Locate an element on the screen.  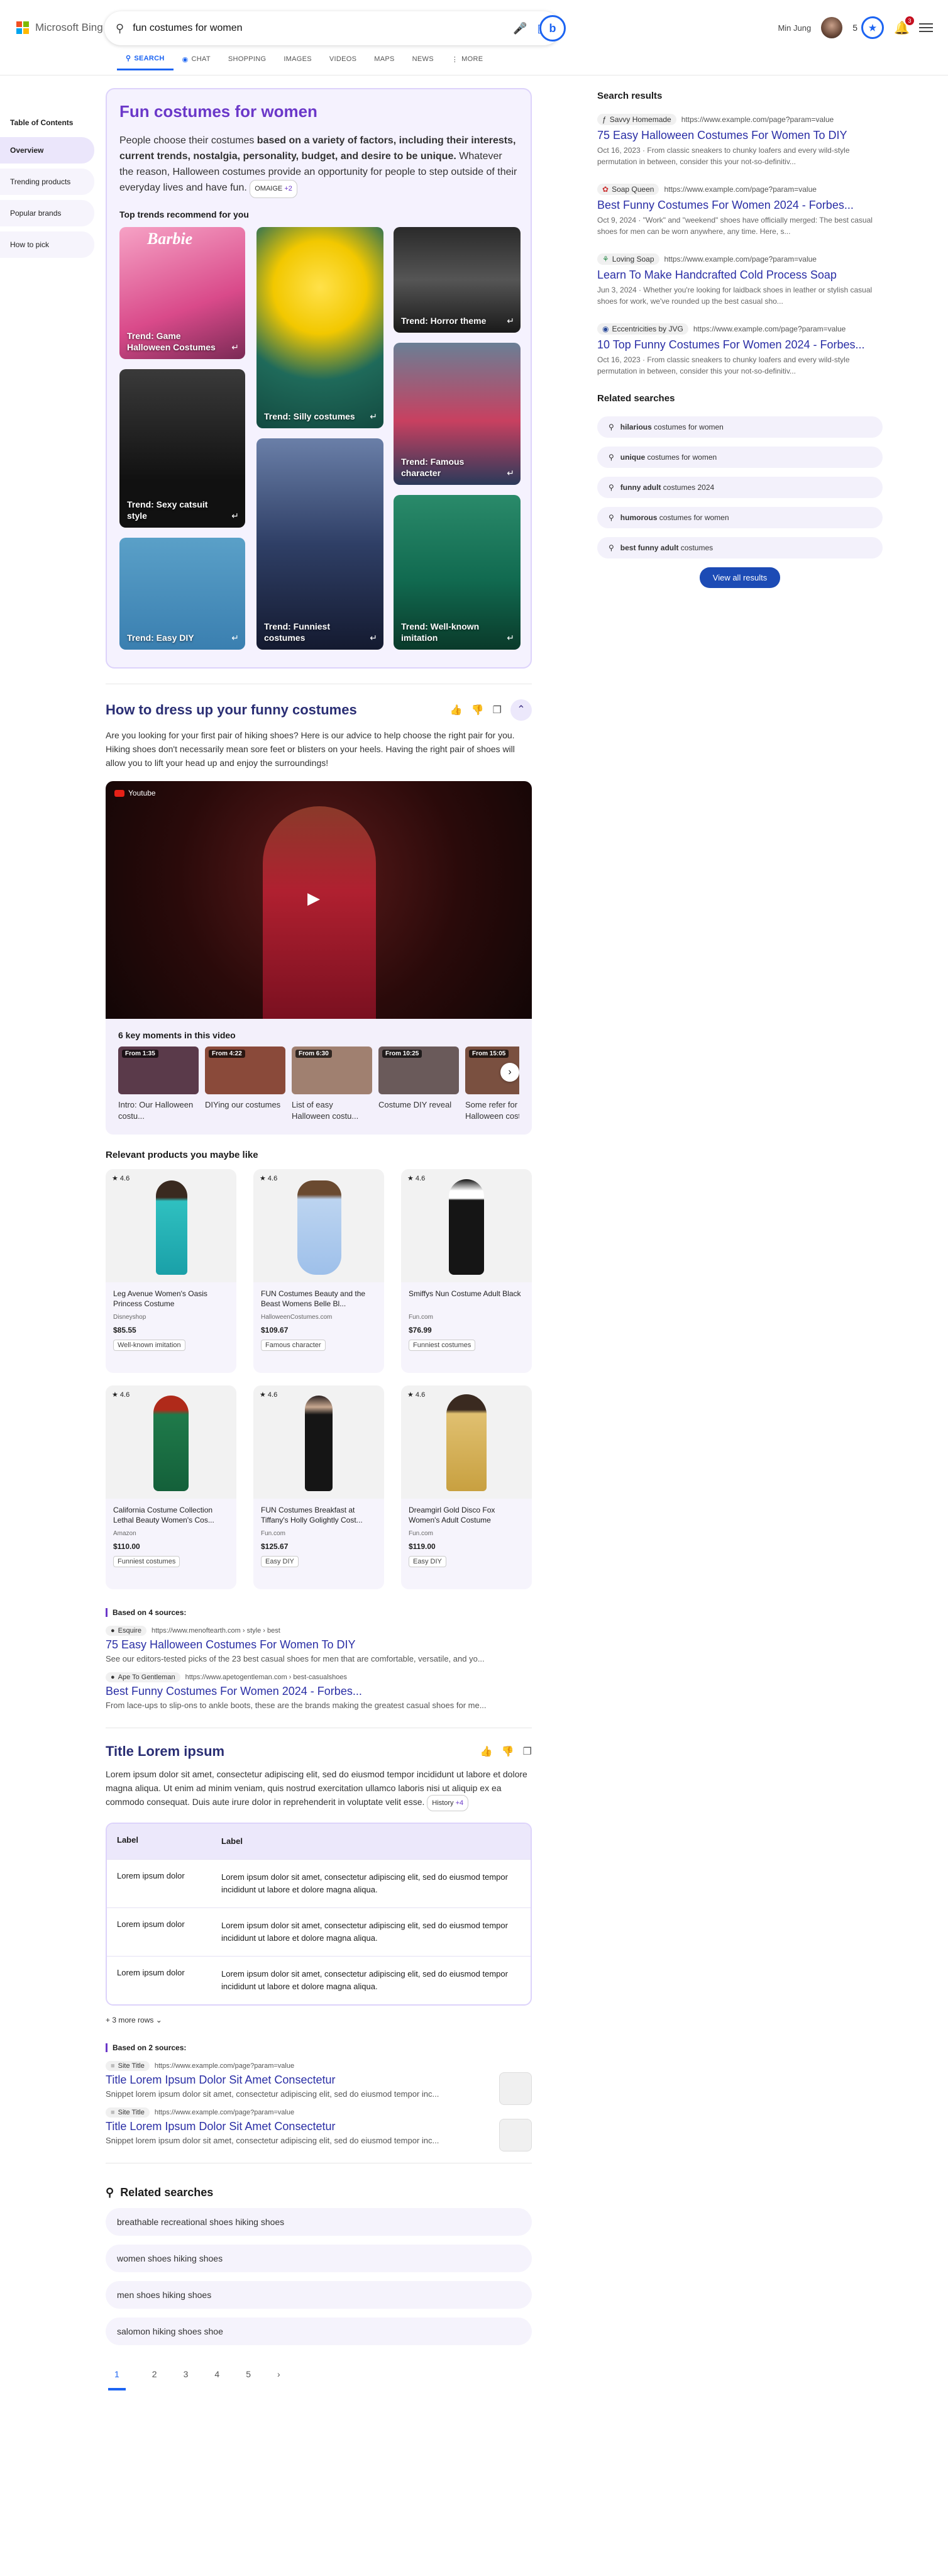
page-5: 5 is located at coordinates (248, 2379).